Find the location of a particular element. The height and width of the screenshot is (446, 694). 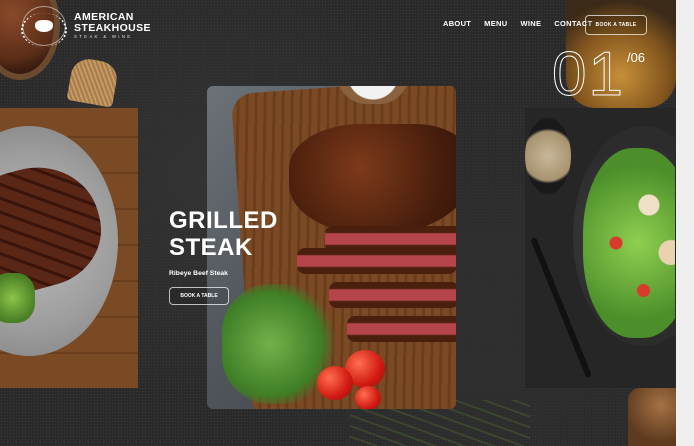

brand-logo: AMERICAN STEAKHOUSE STEAK & WINE is located at coordinates (86, 26).